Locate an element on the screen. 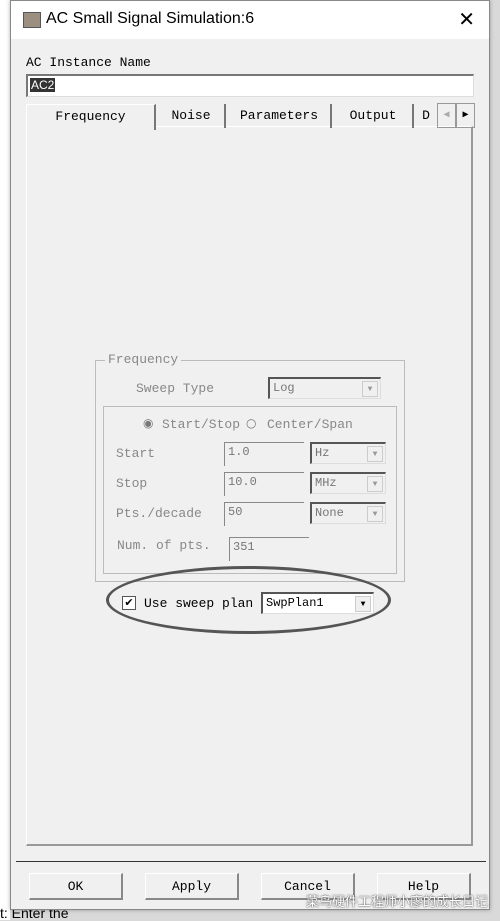 This screenshot has width=500, height=921. tab-label: Parameters is located at coordinates (278, 115).